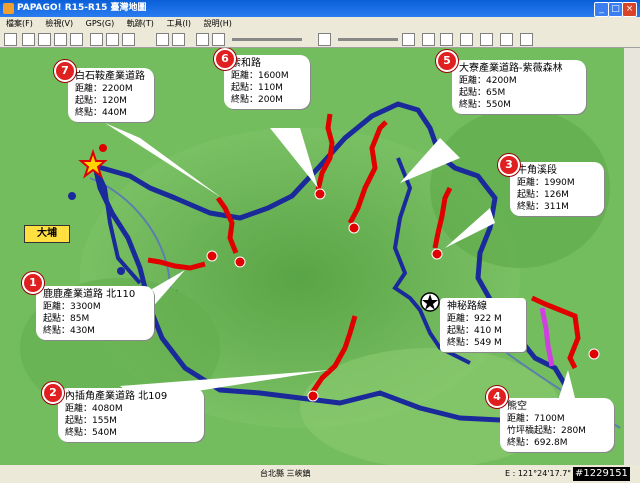 The height and width of the screenshot is (483, 640). I want to click on route-icon, so click(96, 39).